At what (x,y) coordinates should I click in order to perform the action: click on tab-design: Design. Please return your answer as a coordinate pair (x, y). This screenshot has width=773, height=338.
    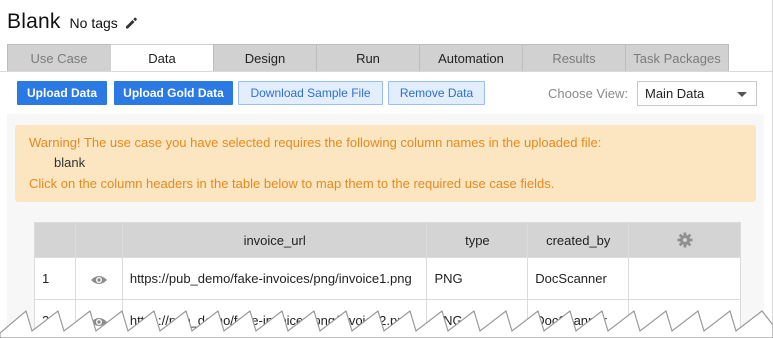
    Looking at the image, I should click on (265, 57).